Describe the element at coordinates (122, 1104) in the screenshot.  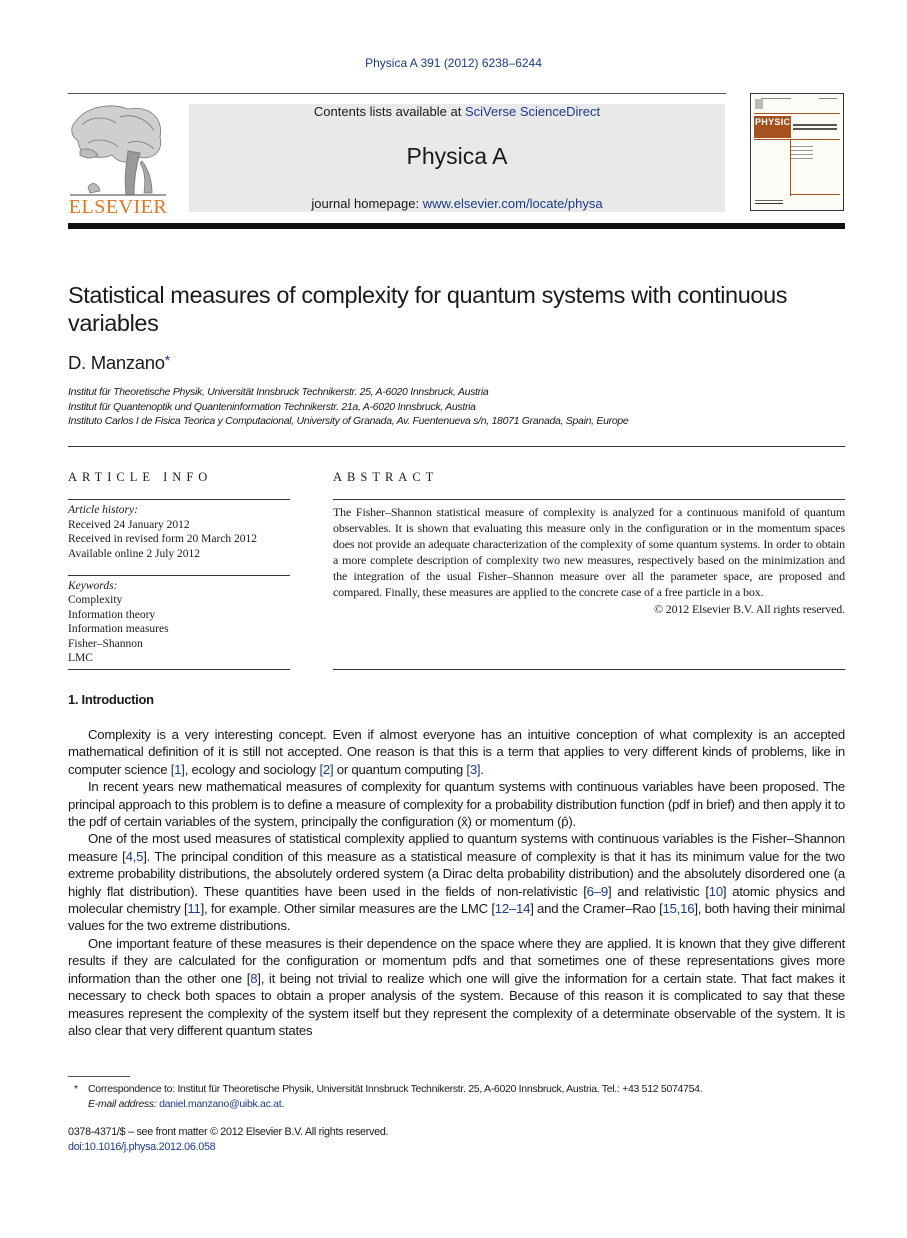
I see `email-label: E-mail address:` at that location.